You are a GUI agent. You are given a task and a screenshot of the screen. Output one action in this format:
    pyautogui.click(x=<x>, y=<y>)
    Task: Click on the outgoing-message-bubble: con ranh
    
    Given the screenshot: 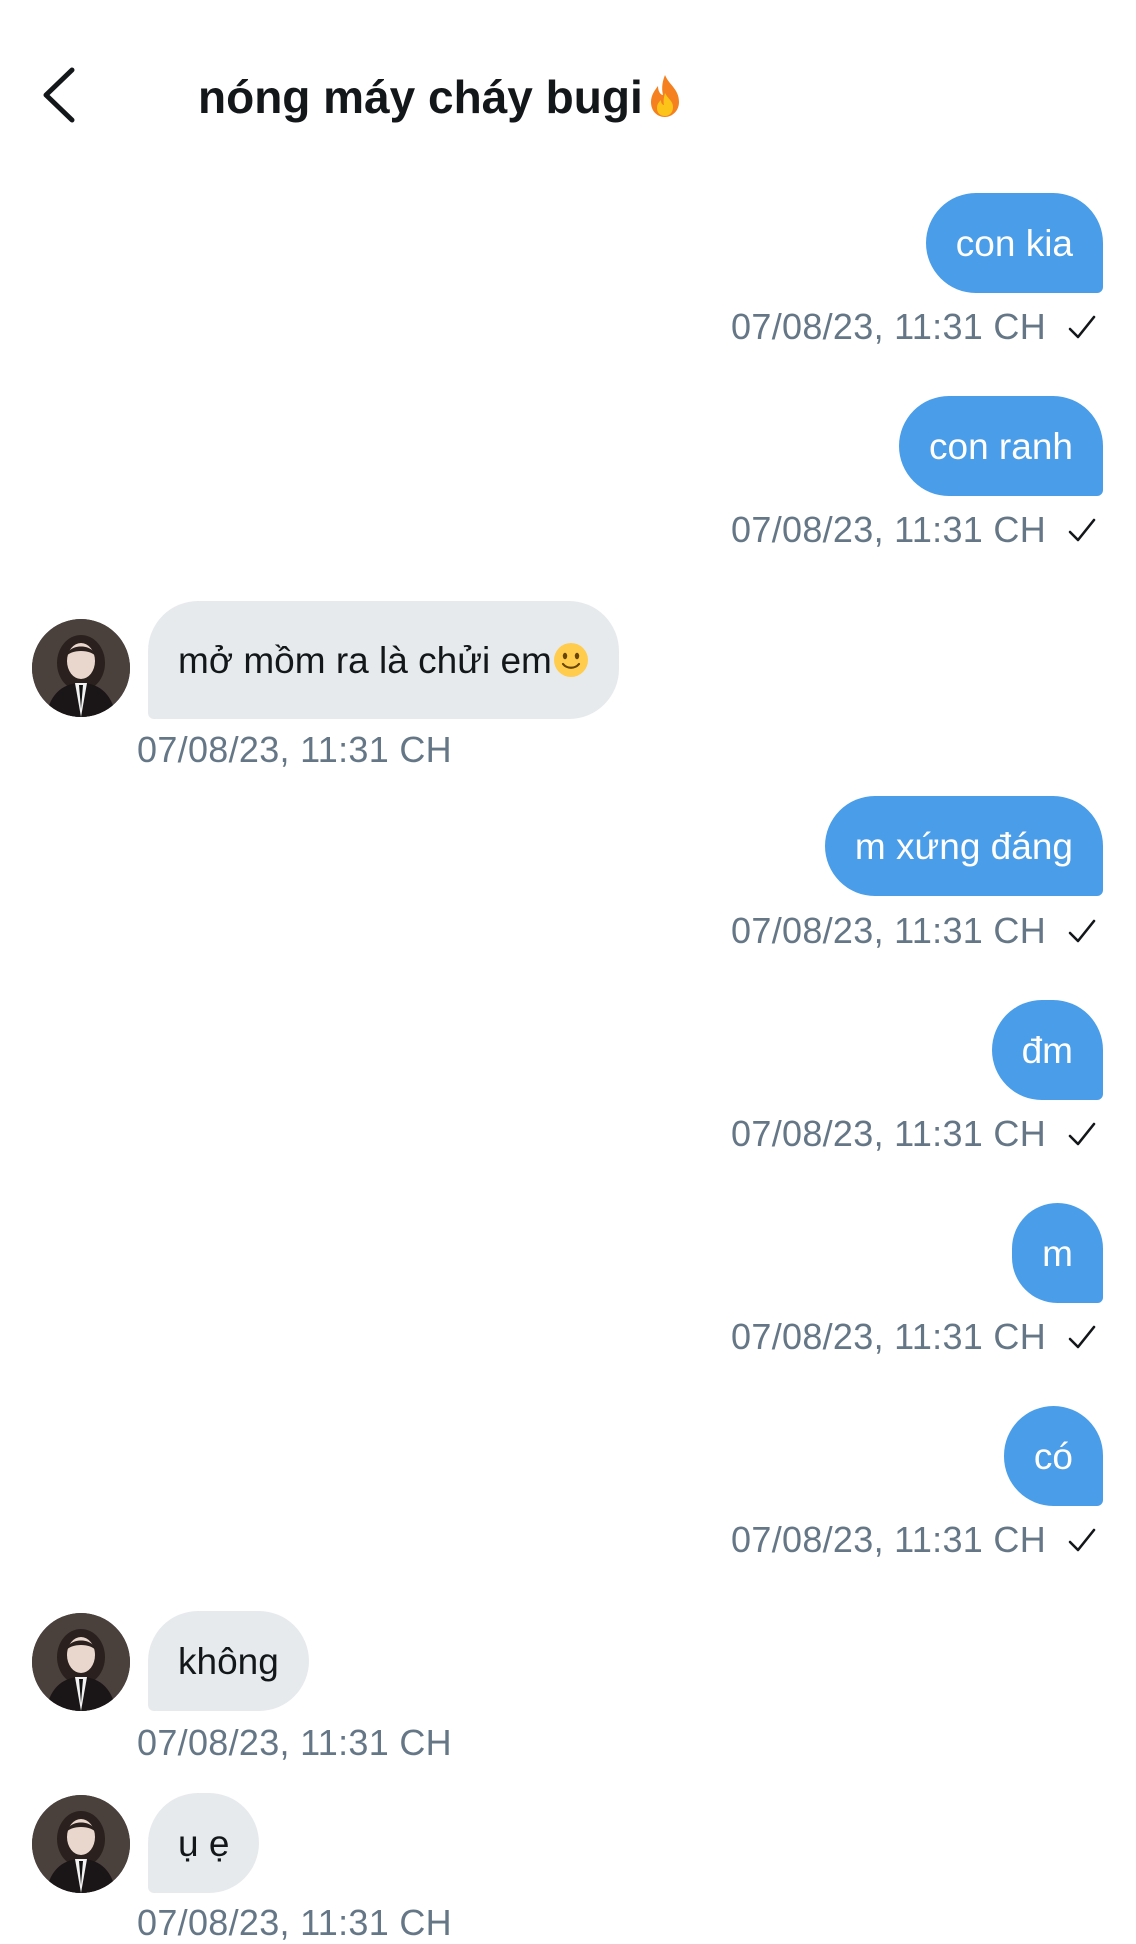 What is the action you would take?
    pyautogui.click(x=1001, y=446)
    